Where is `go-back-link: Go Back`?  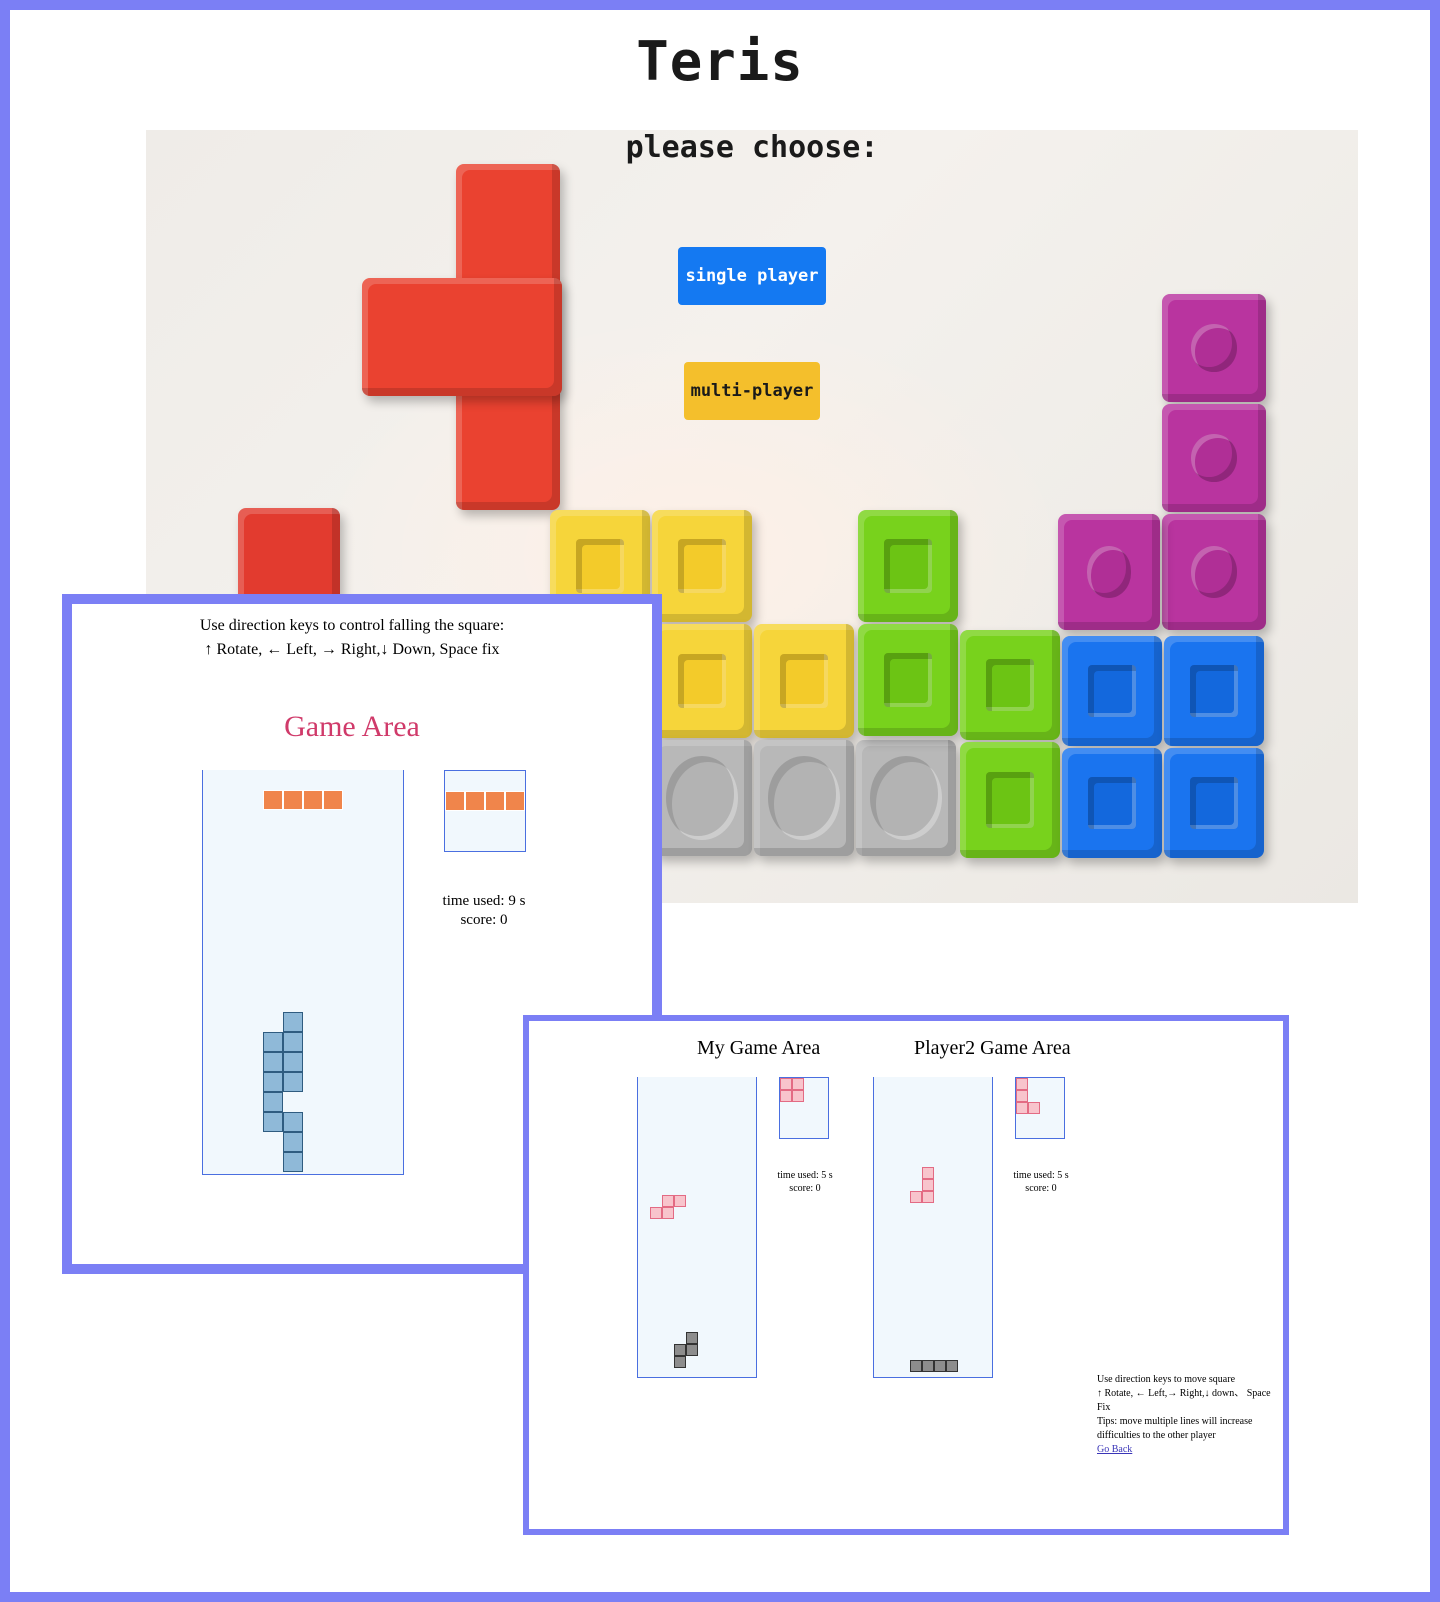 go-back-link: Go Back is located at coordinates (1184, 1450).